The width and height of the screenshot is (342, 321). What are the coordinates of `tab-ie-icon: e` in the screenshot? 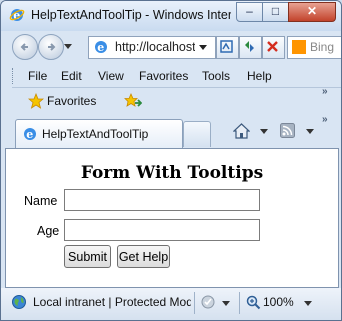 It's located at (30, 134).